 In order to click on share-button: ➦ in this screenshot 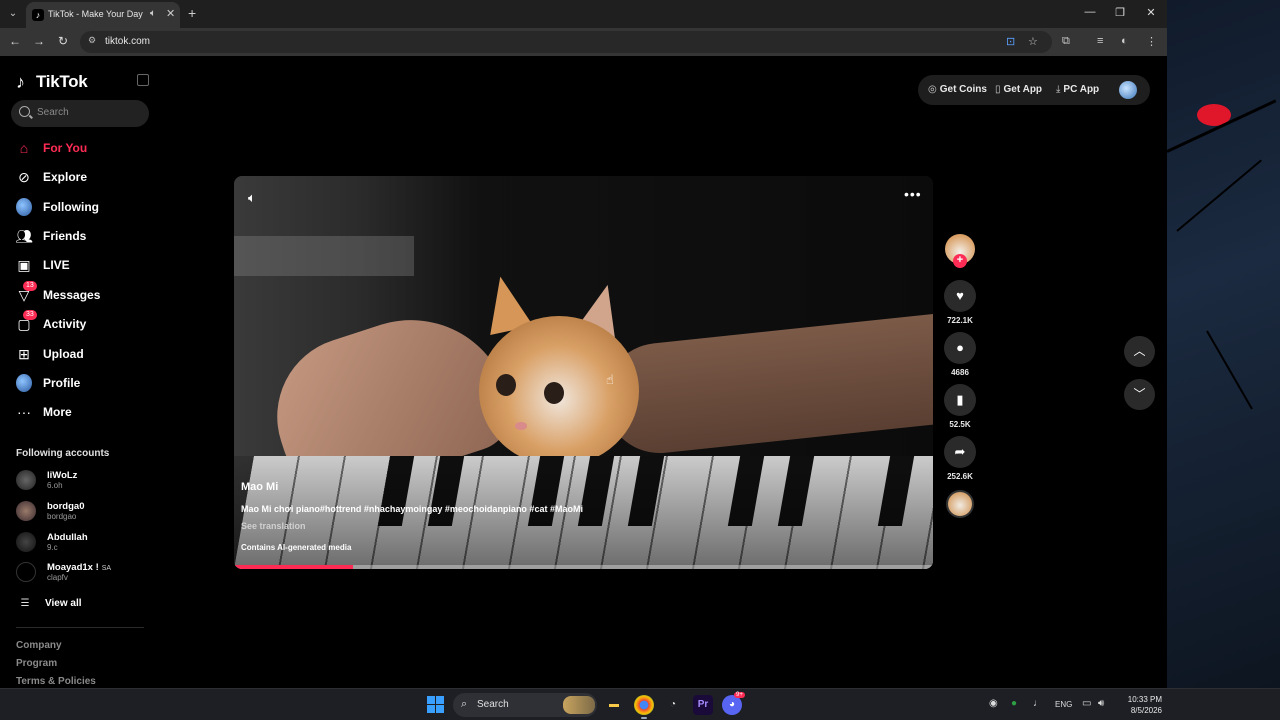, I will do `click(960, 452)`.